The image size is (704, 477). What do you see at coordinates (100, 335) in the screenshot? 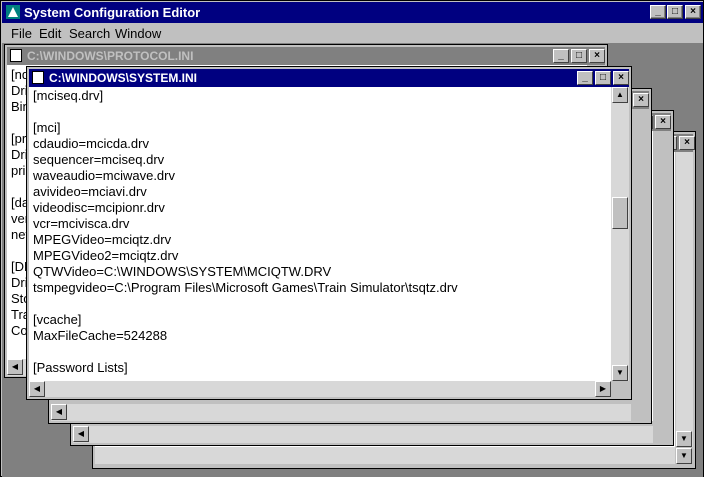
I see `ini-line: MaxFileCache=524288` at bounding box center [100, 335].